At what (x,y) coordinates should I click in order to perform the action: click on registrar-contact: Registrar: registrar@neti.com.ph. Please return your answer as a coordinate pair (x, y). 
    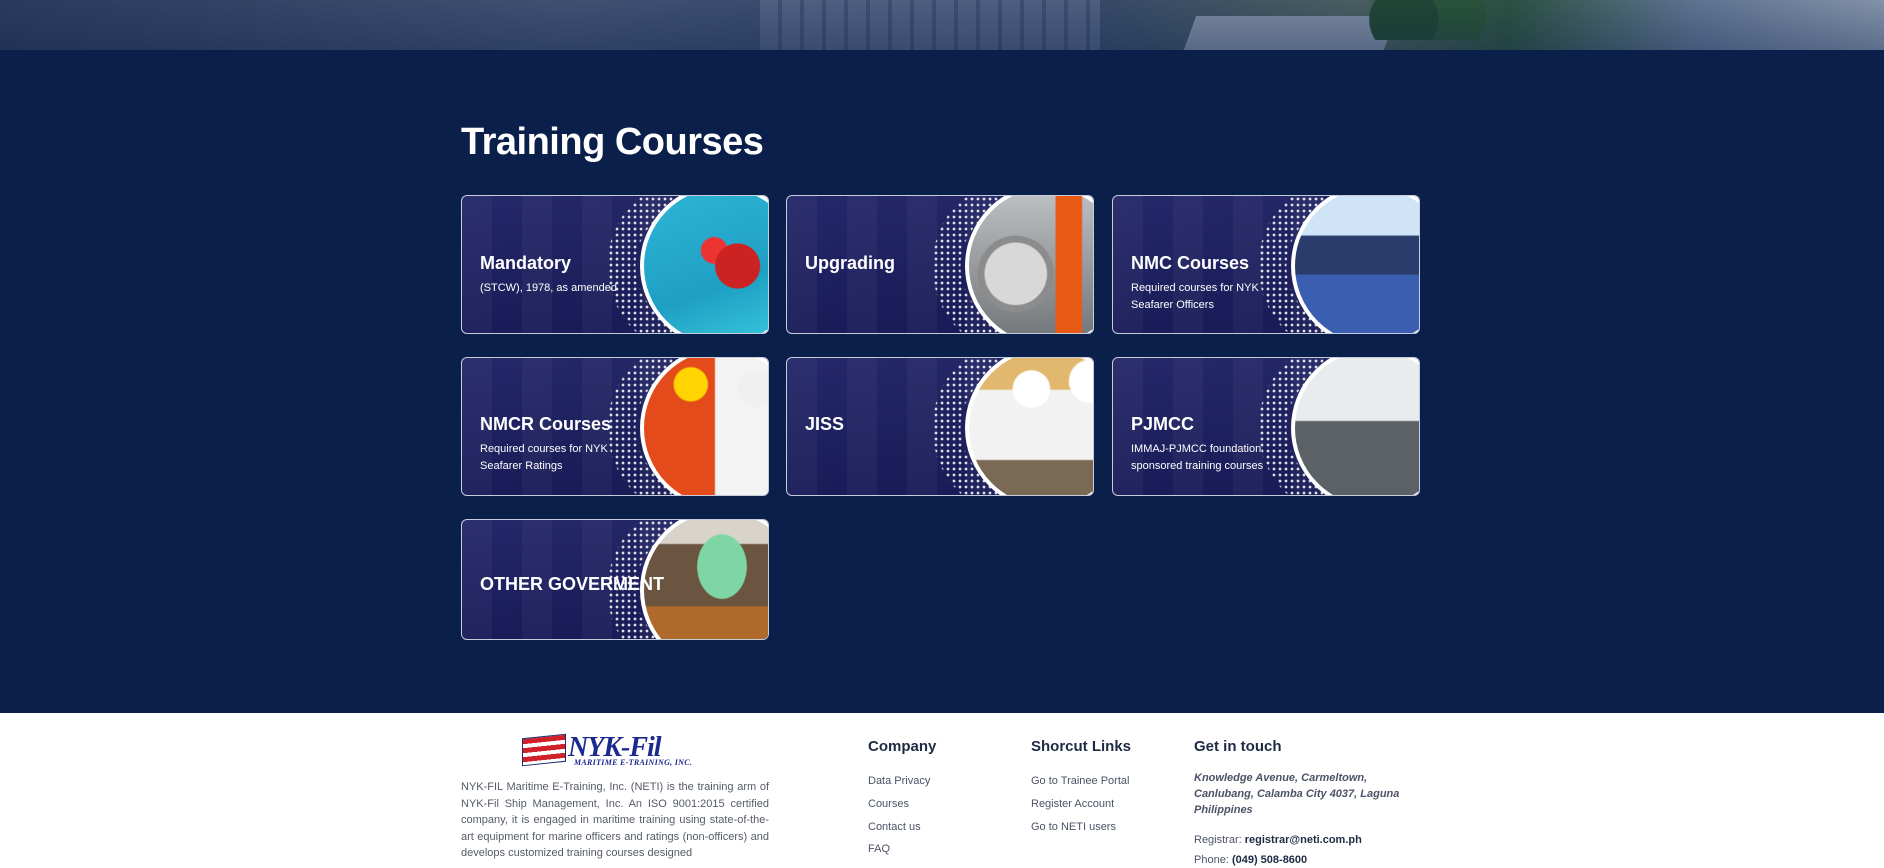
    Looking at the image, I should click on (1278, 840).